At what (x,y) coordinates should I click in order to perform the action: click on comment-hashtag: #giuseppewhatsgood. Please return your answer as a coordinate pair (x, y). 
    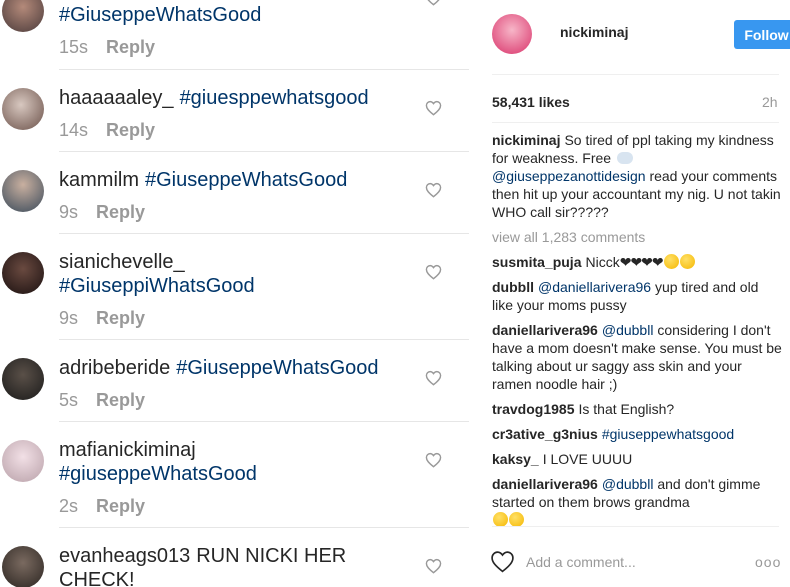
    Looking at the image, I should click on (668, 434).